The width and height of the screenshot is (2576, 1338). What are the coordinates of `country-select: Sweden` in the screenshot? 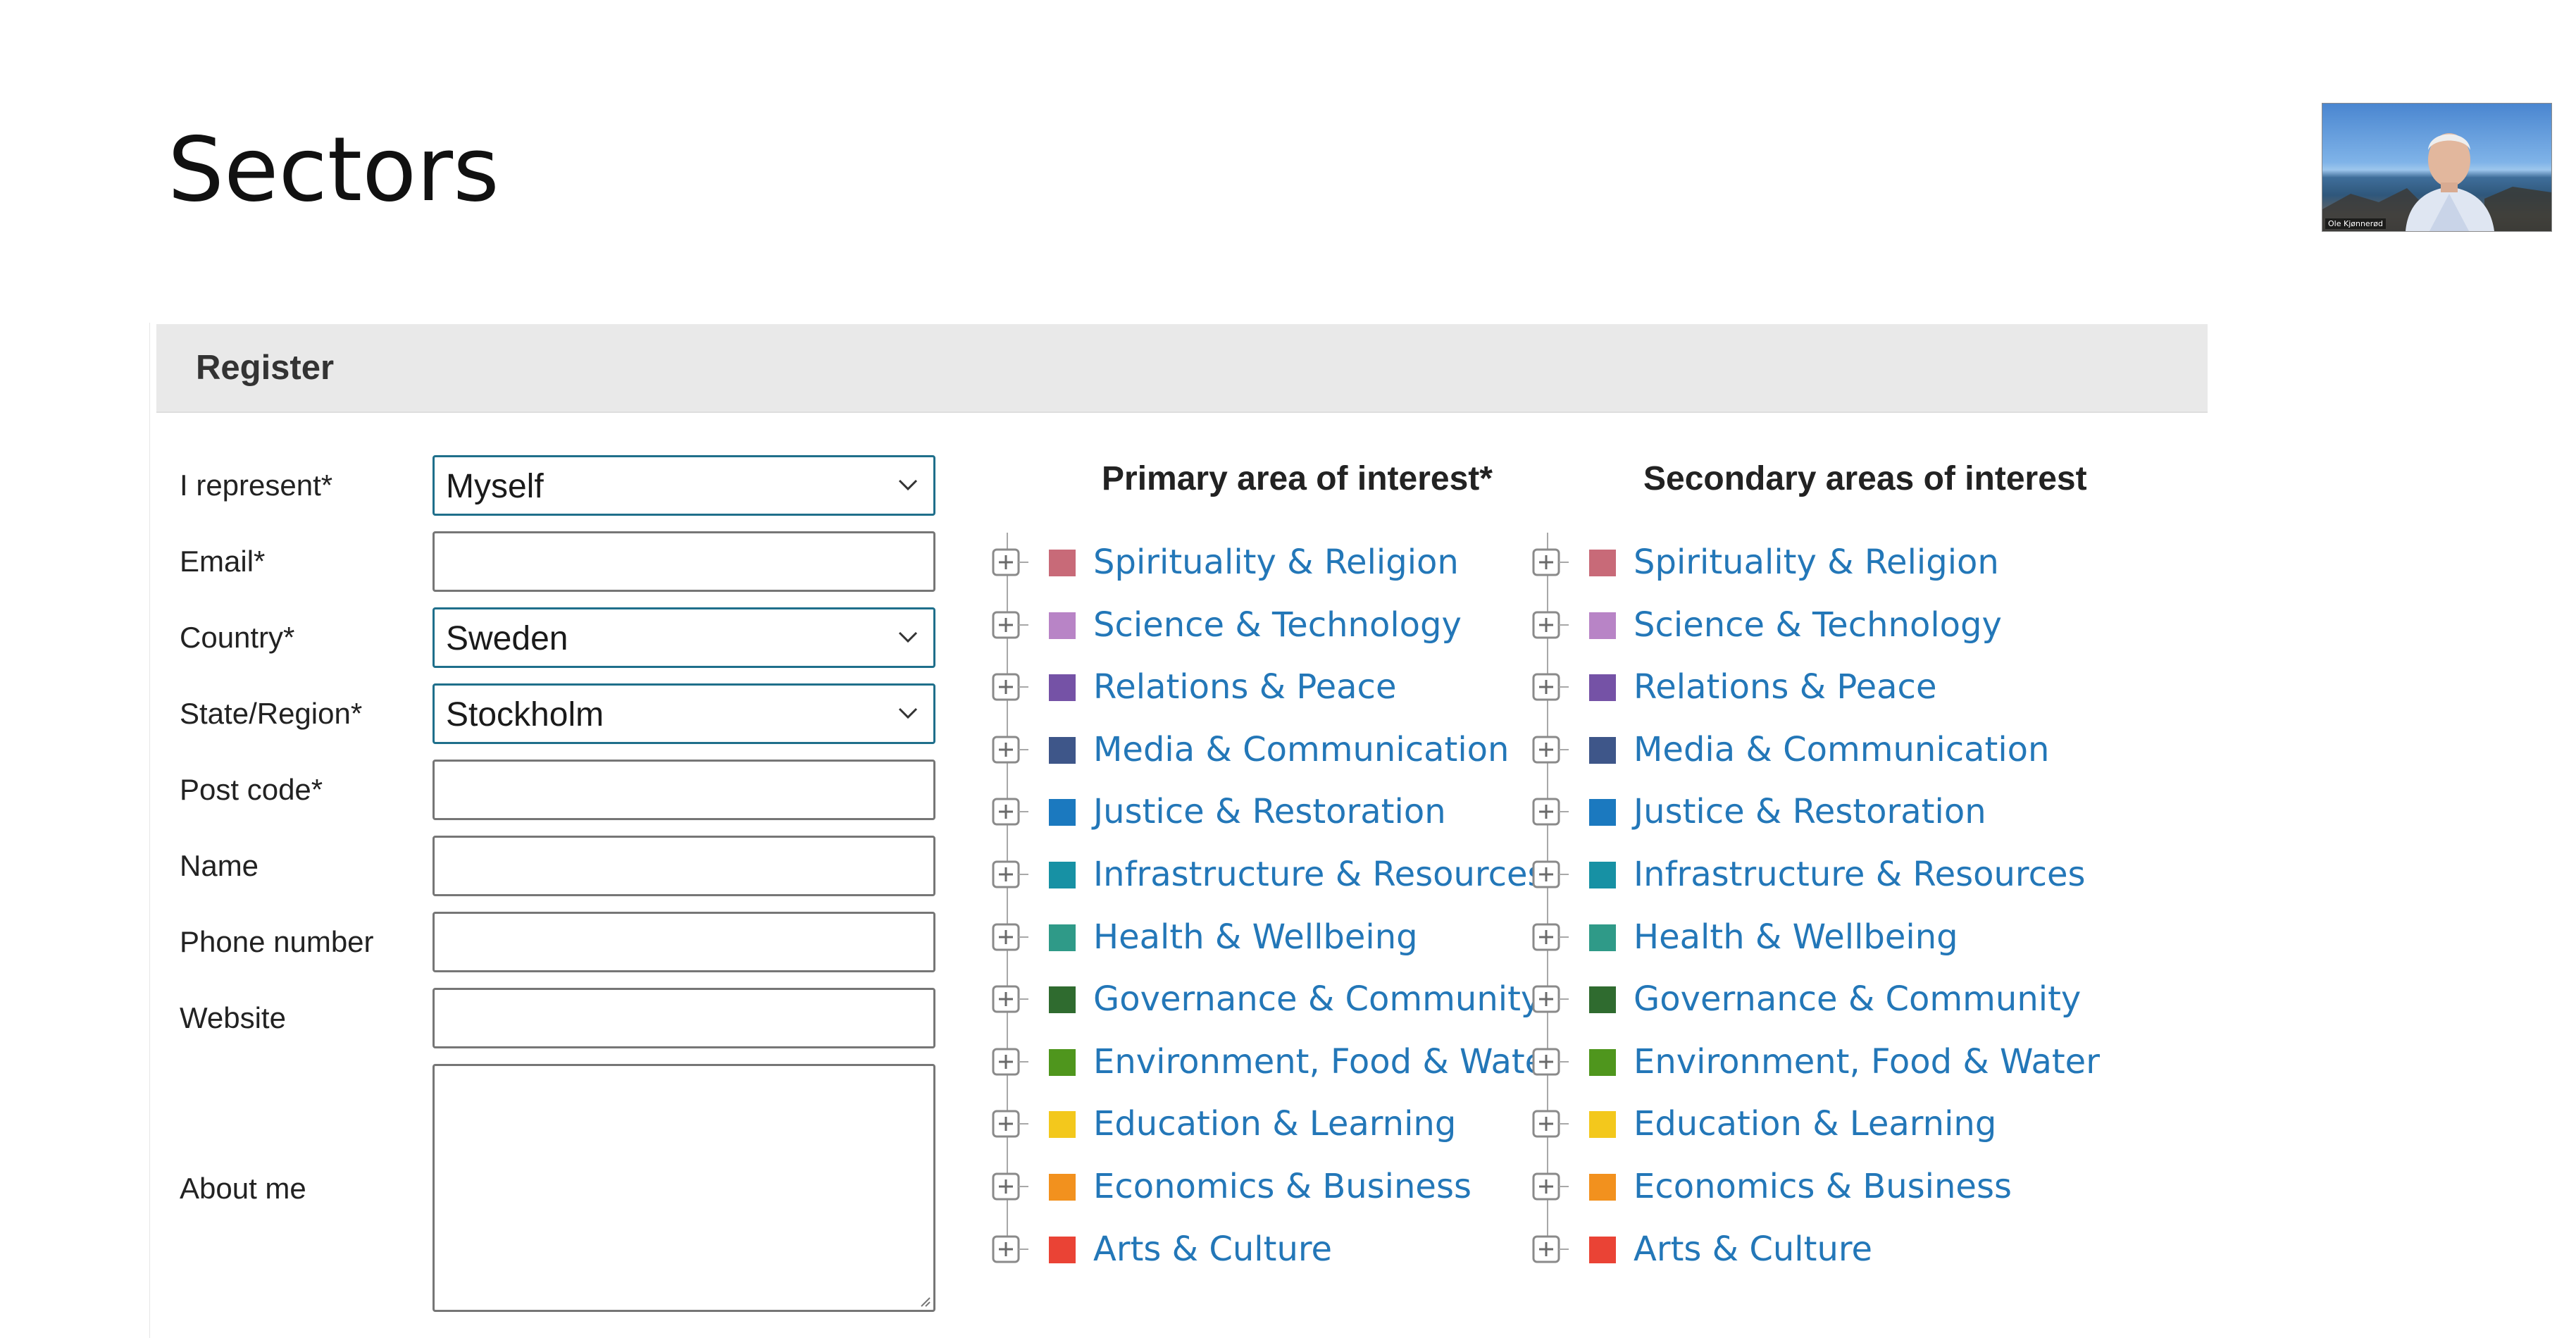 It's located at (684, 637).